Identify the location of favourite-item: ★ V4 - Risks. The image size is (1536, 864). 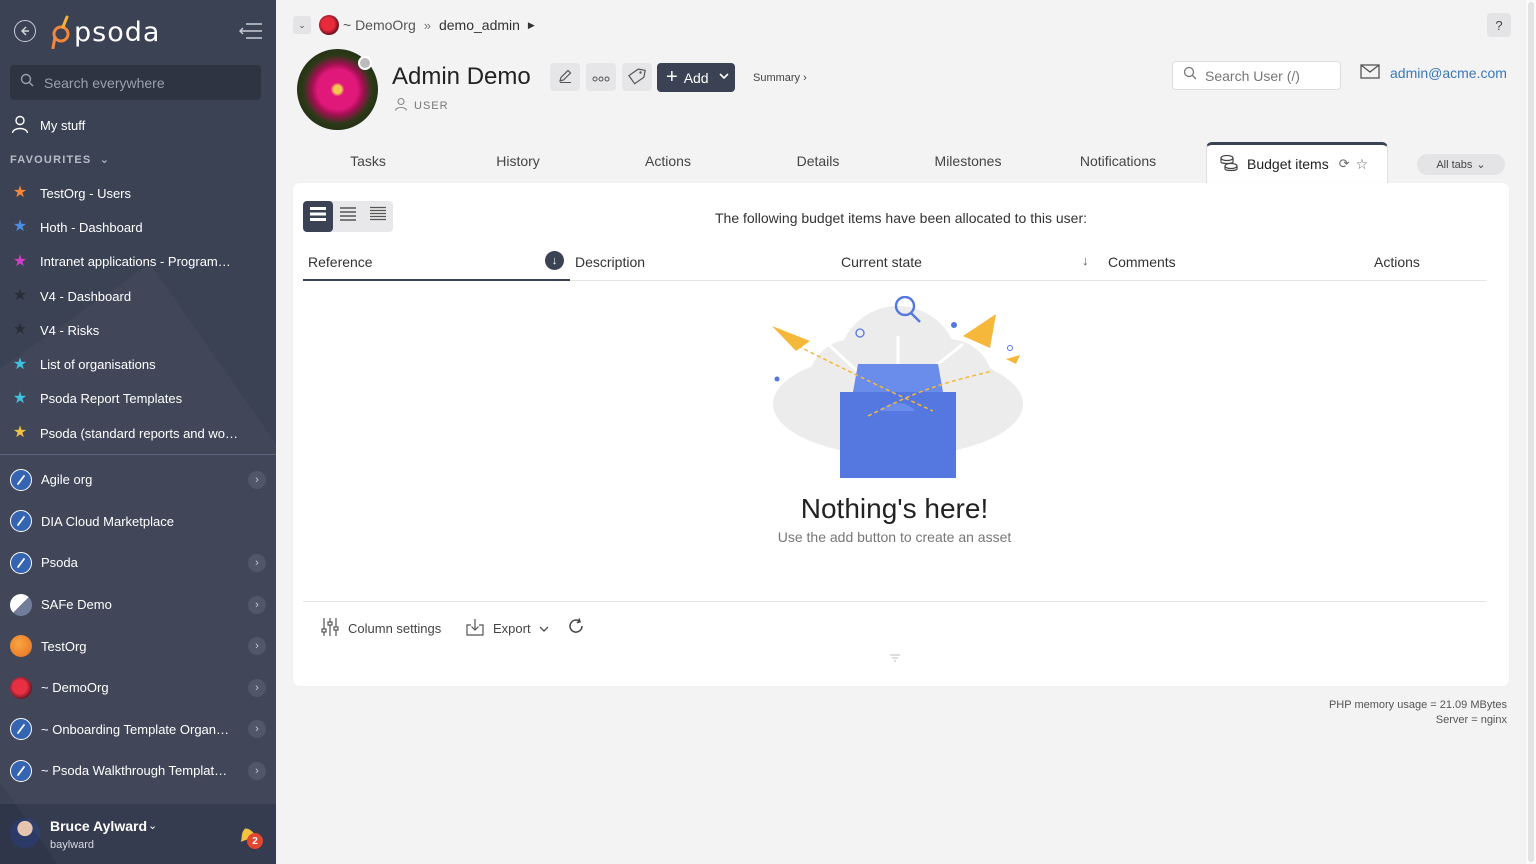
(140, 330).